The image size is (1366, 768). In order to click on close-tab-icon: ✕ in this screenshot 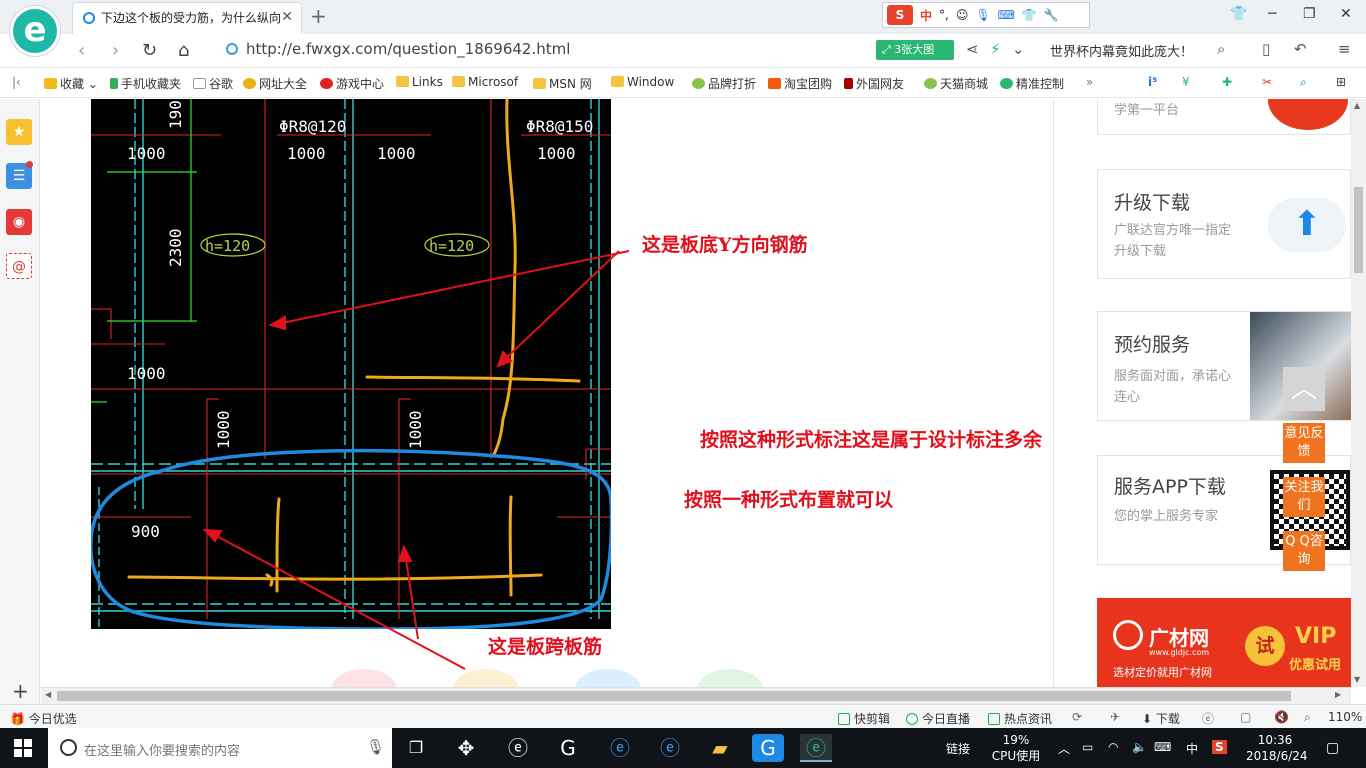, I will do `click(287, 17)`.